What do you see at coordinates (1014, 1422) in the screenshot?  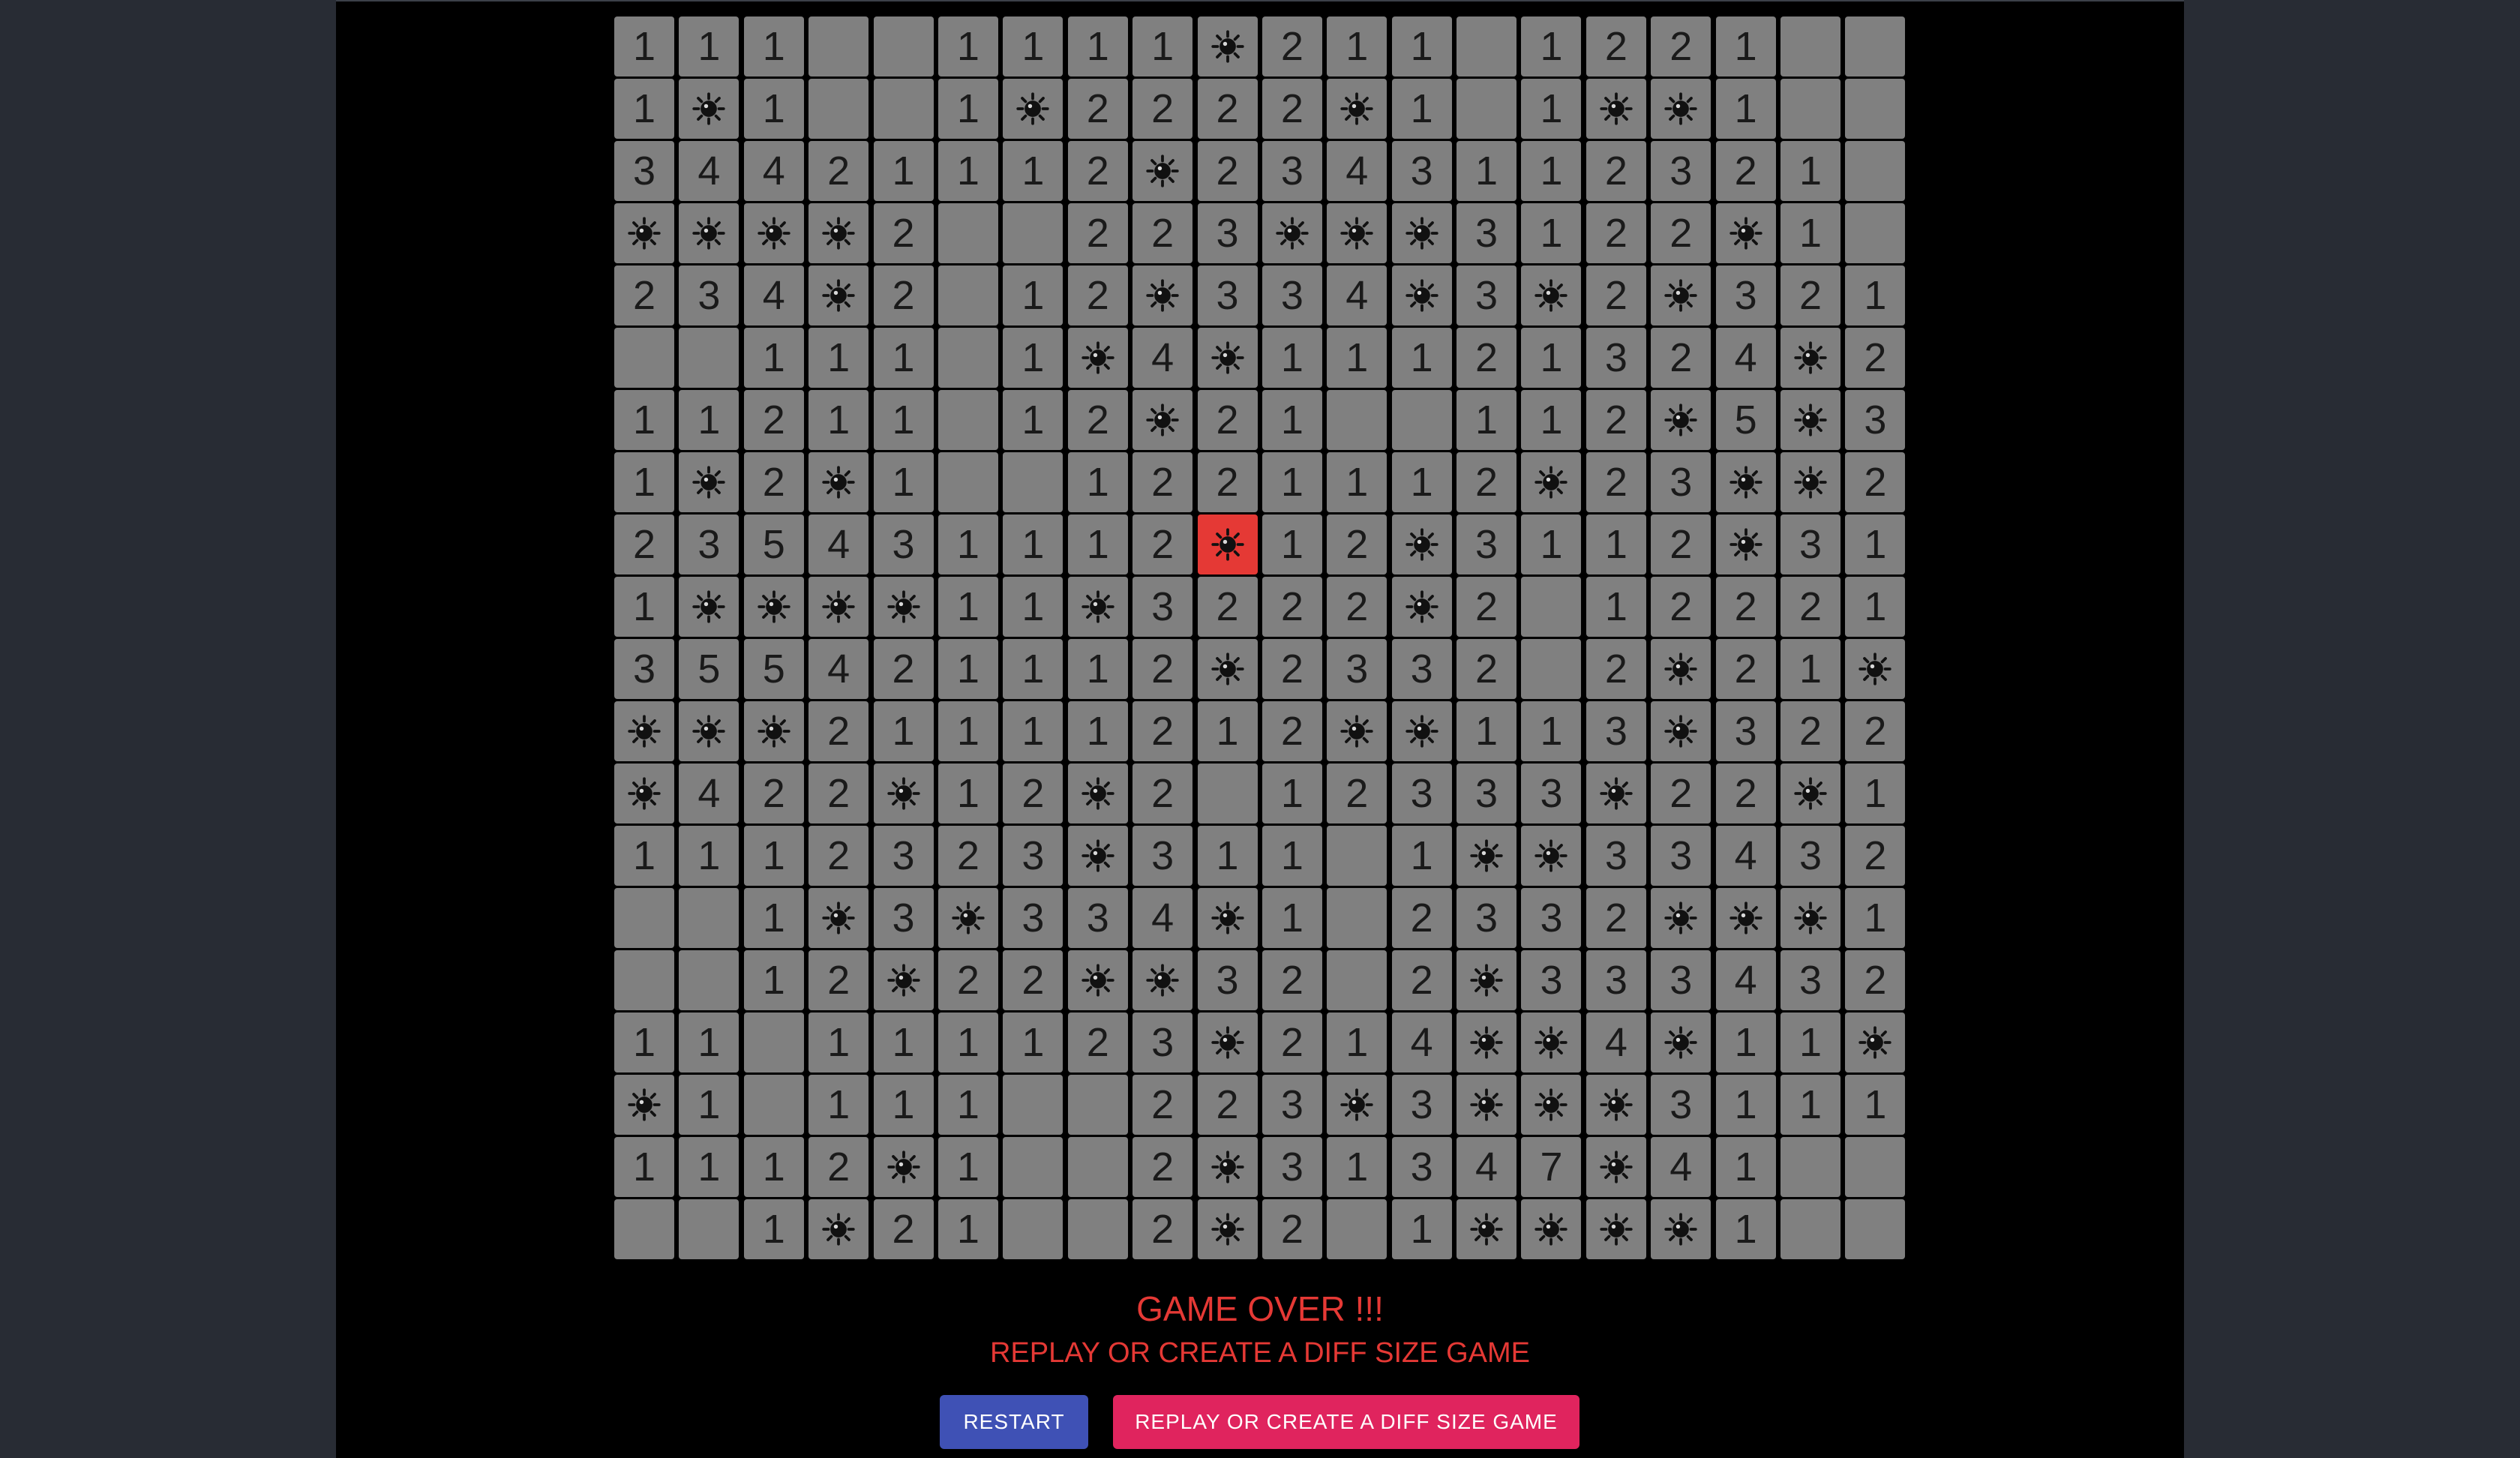 I see `restart-button: RESTART` at bounding box center [1014, 1422].